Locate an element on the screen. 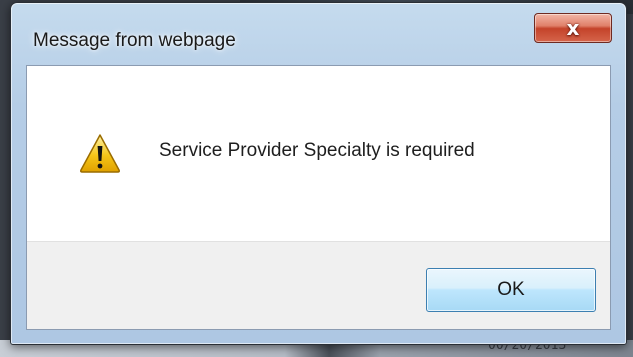 The width and height of the screenshot is (633, 357). warning-icon is located at coordinates (100, 153).